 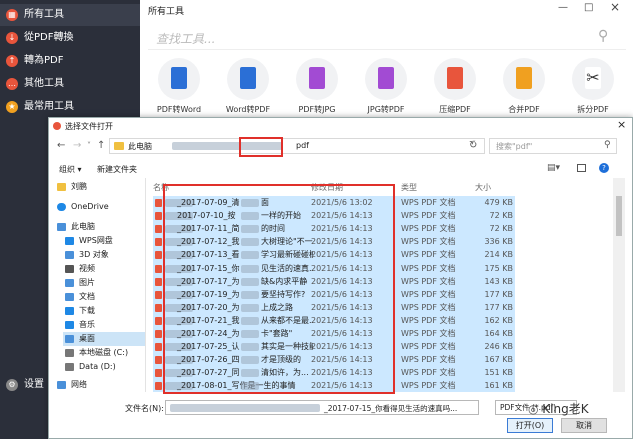 I want to click on tool-pdf-to-word: PDF转Word, so click(x=179, y=86).